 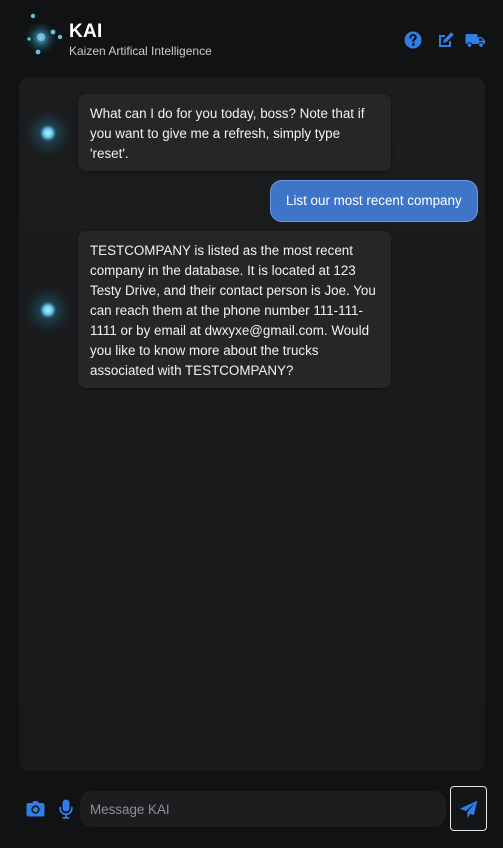 I want to click on app-title: KAI, so click(x=86, y=31).